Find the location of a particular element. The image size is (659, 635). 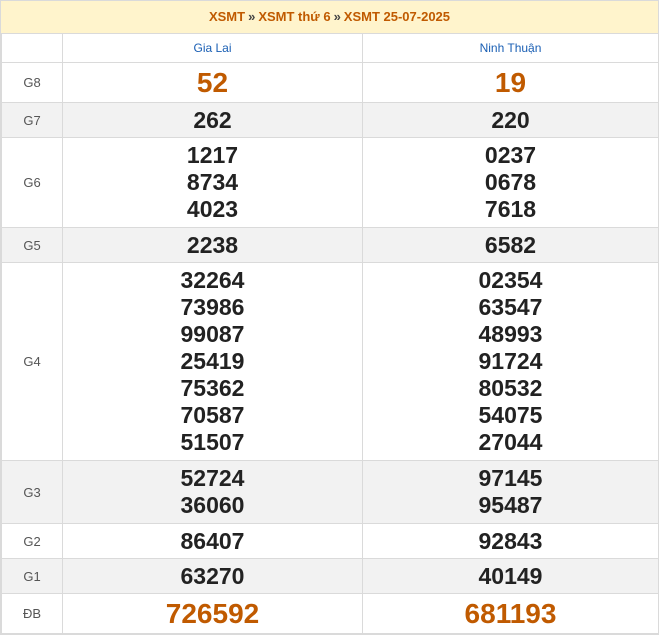

column-header-ninh-thuan: Ninh Thuận is located at coordinates (510, 48).